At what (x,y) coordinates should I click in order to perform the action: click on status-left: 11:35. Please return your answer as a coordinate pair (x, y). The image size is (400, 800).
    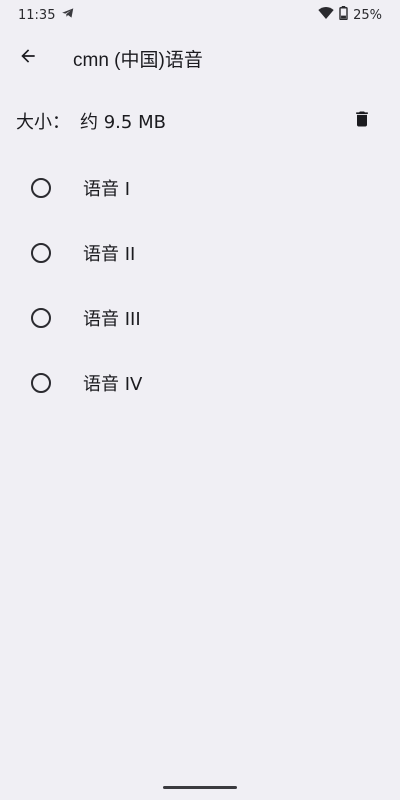
    Looking at the image, I should click on (46, 15).